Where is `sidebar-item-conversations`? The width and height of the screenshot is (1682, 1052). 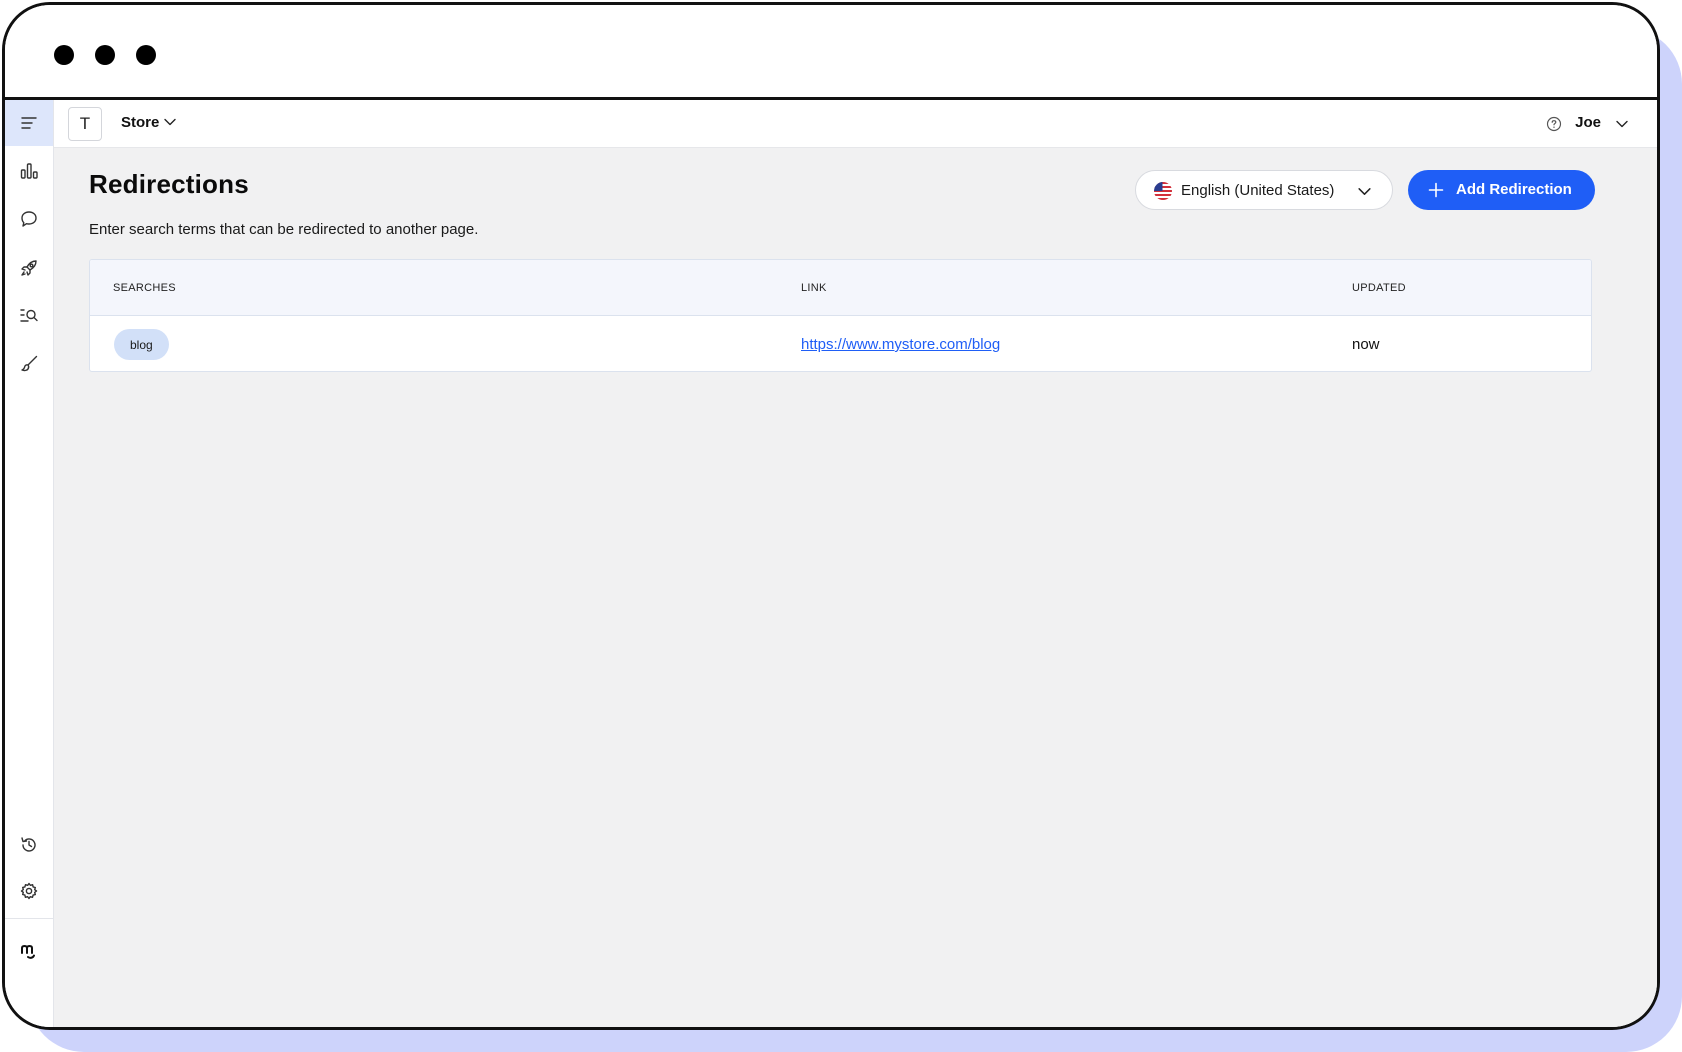
sidebar-item-conversations is located at coordinates (29, 219).